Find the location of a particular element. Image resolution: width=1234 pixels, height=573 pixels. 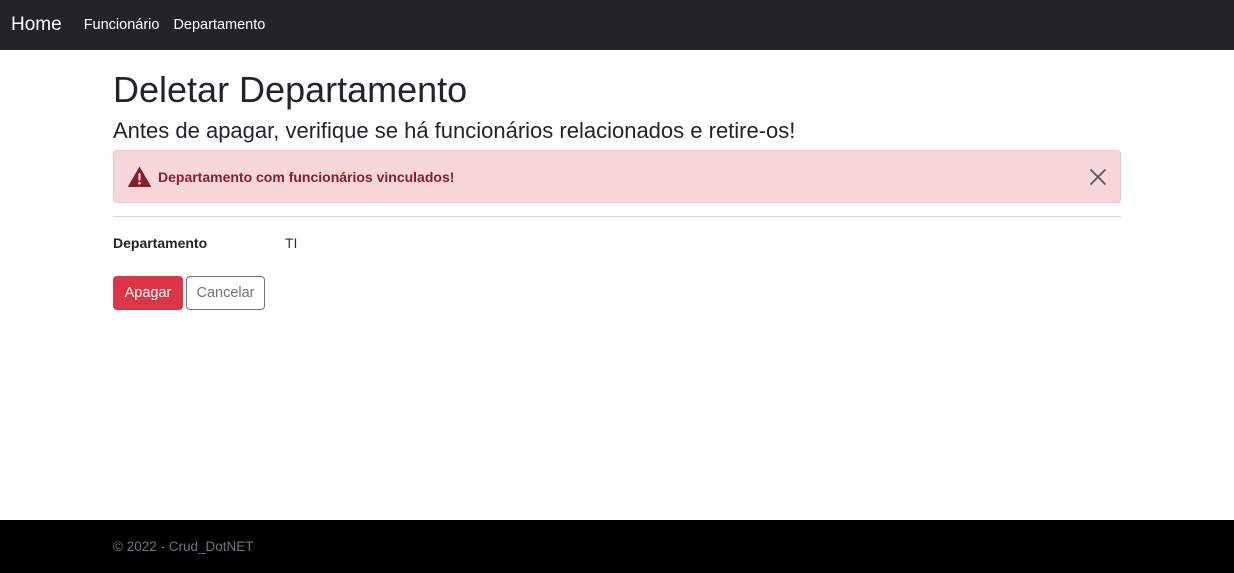

detail-label: Departamento is located at coordinates (160, 243).